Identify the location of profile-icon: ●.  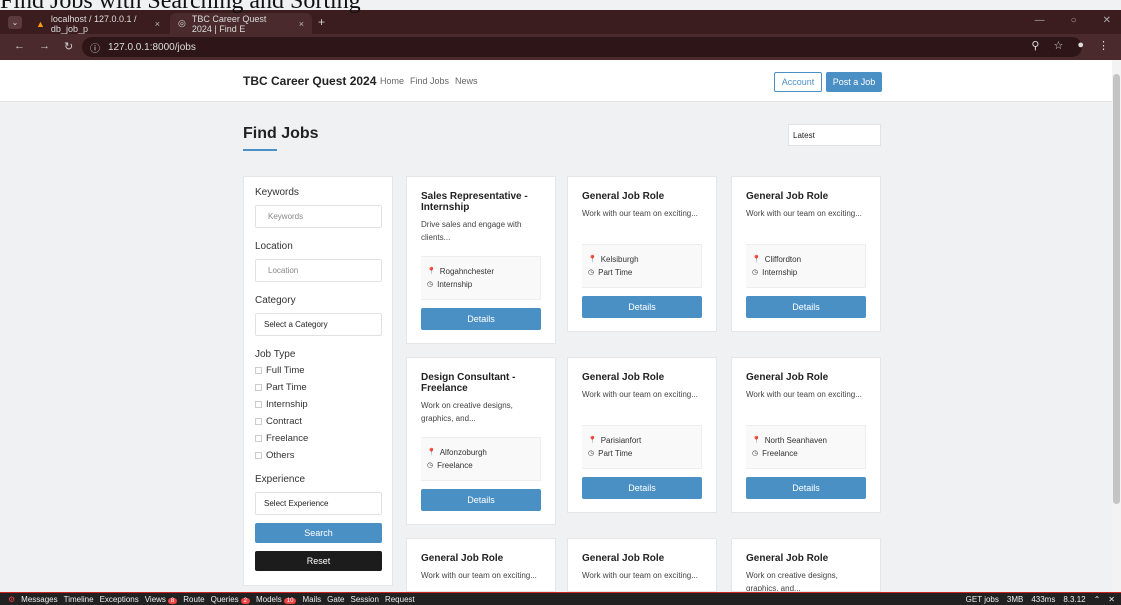
(1080, 45).